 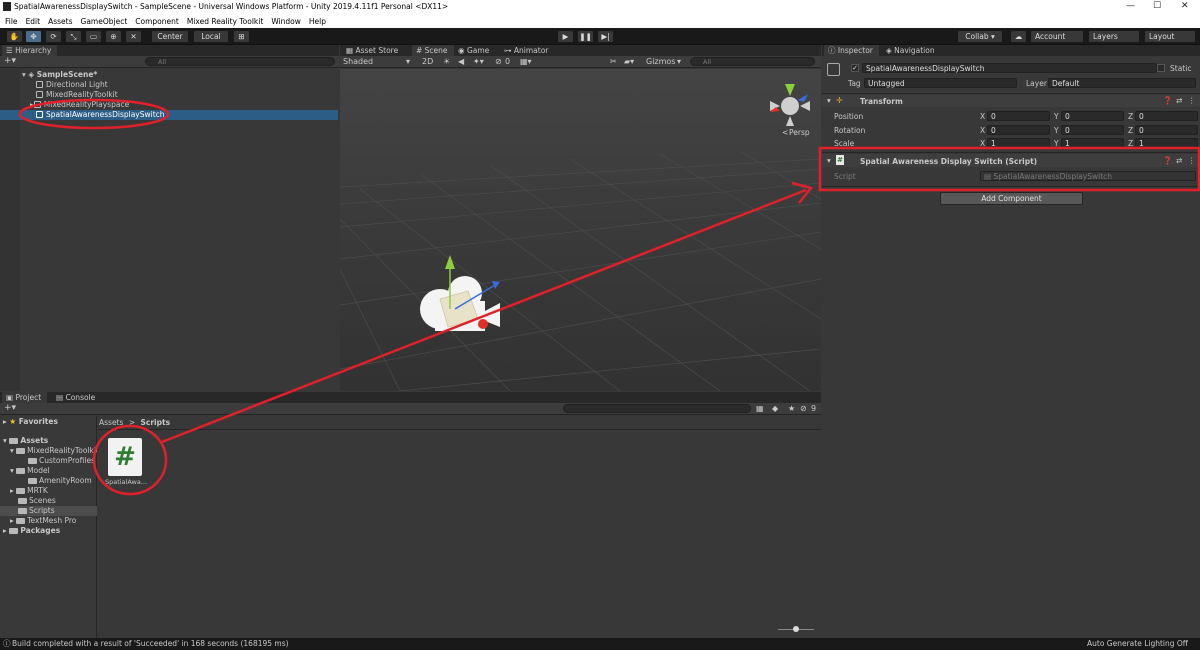 What do you see at coordinates (1167, 100) in the screenshot?
I see `help-icon: ❓` at bounding box center [1167, 100].